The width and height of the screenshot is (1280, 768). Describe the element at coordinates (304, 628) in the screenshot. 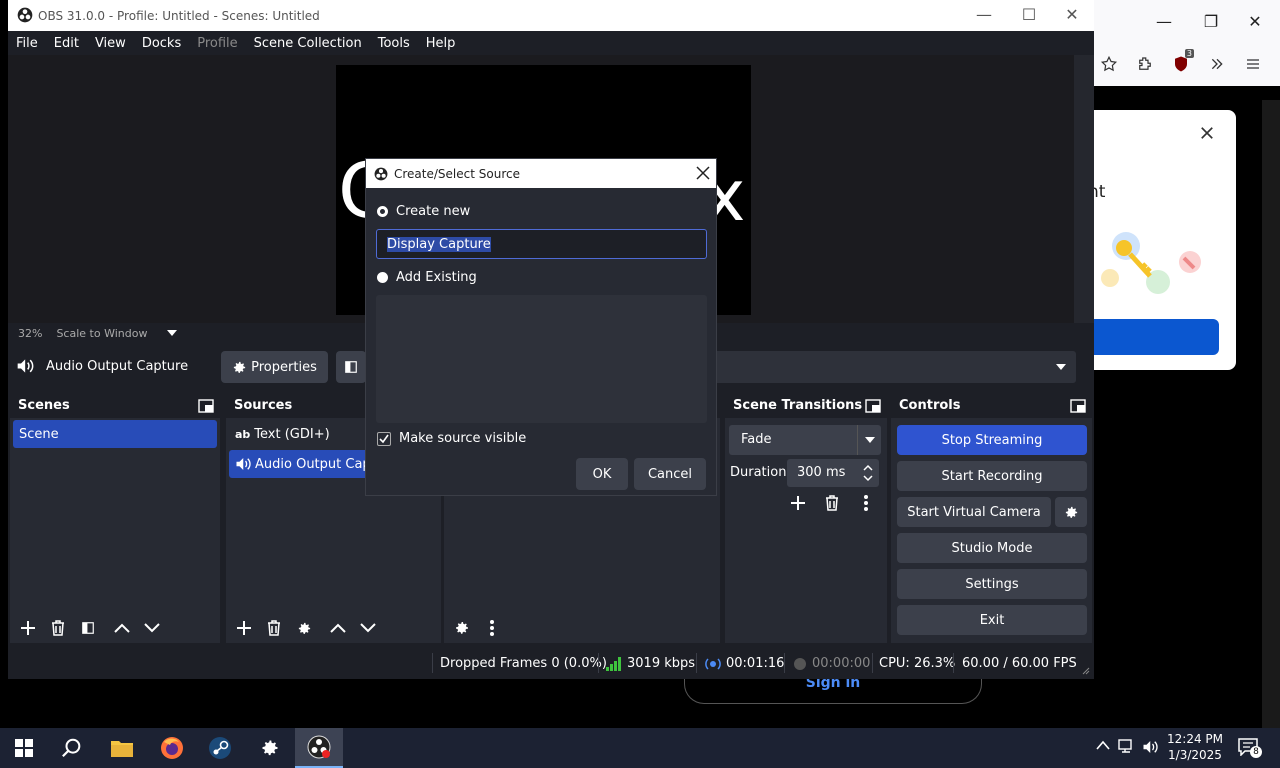

I see `source-properties-button` at that location.